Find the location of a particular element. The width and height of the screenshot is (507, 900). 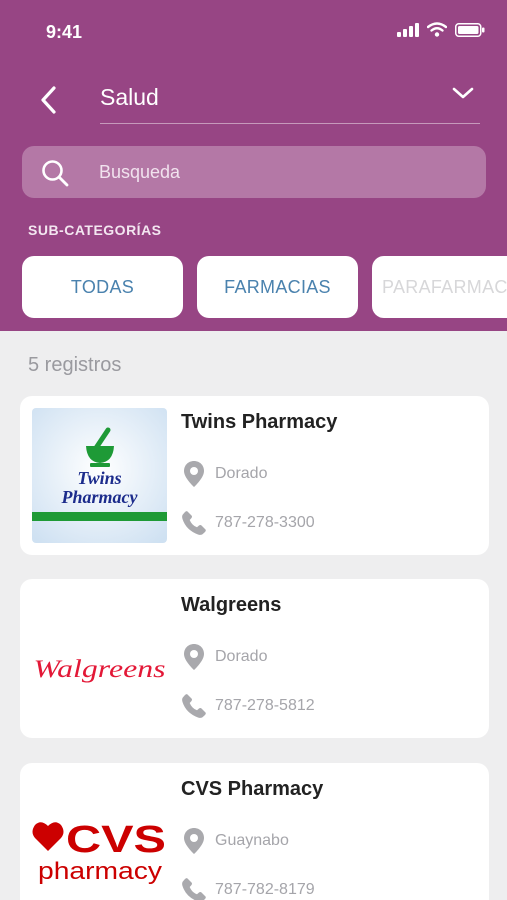

status-icons is located at coordinates (441, 29).